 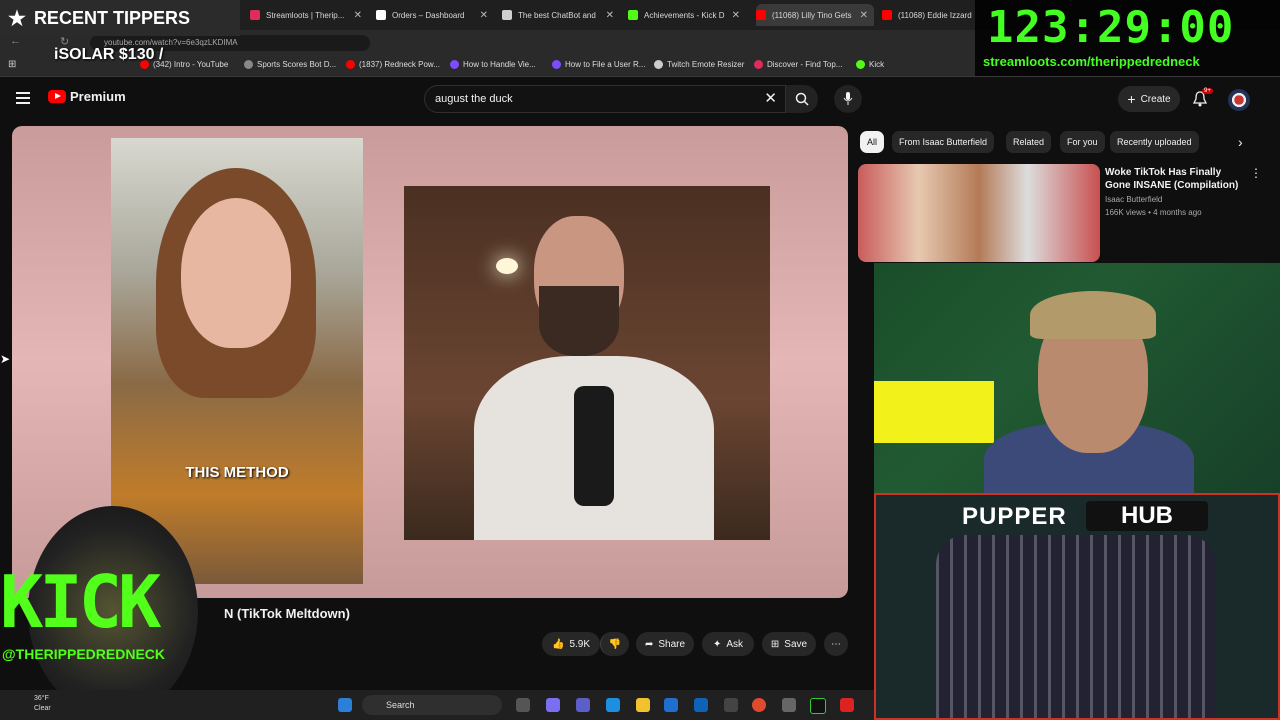 I want to click on menu-icon, so click(x=23, y=98).